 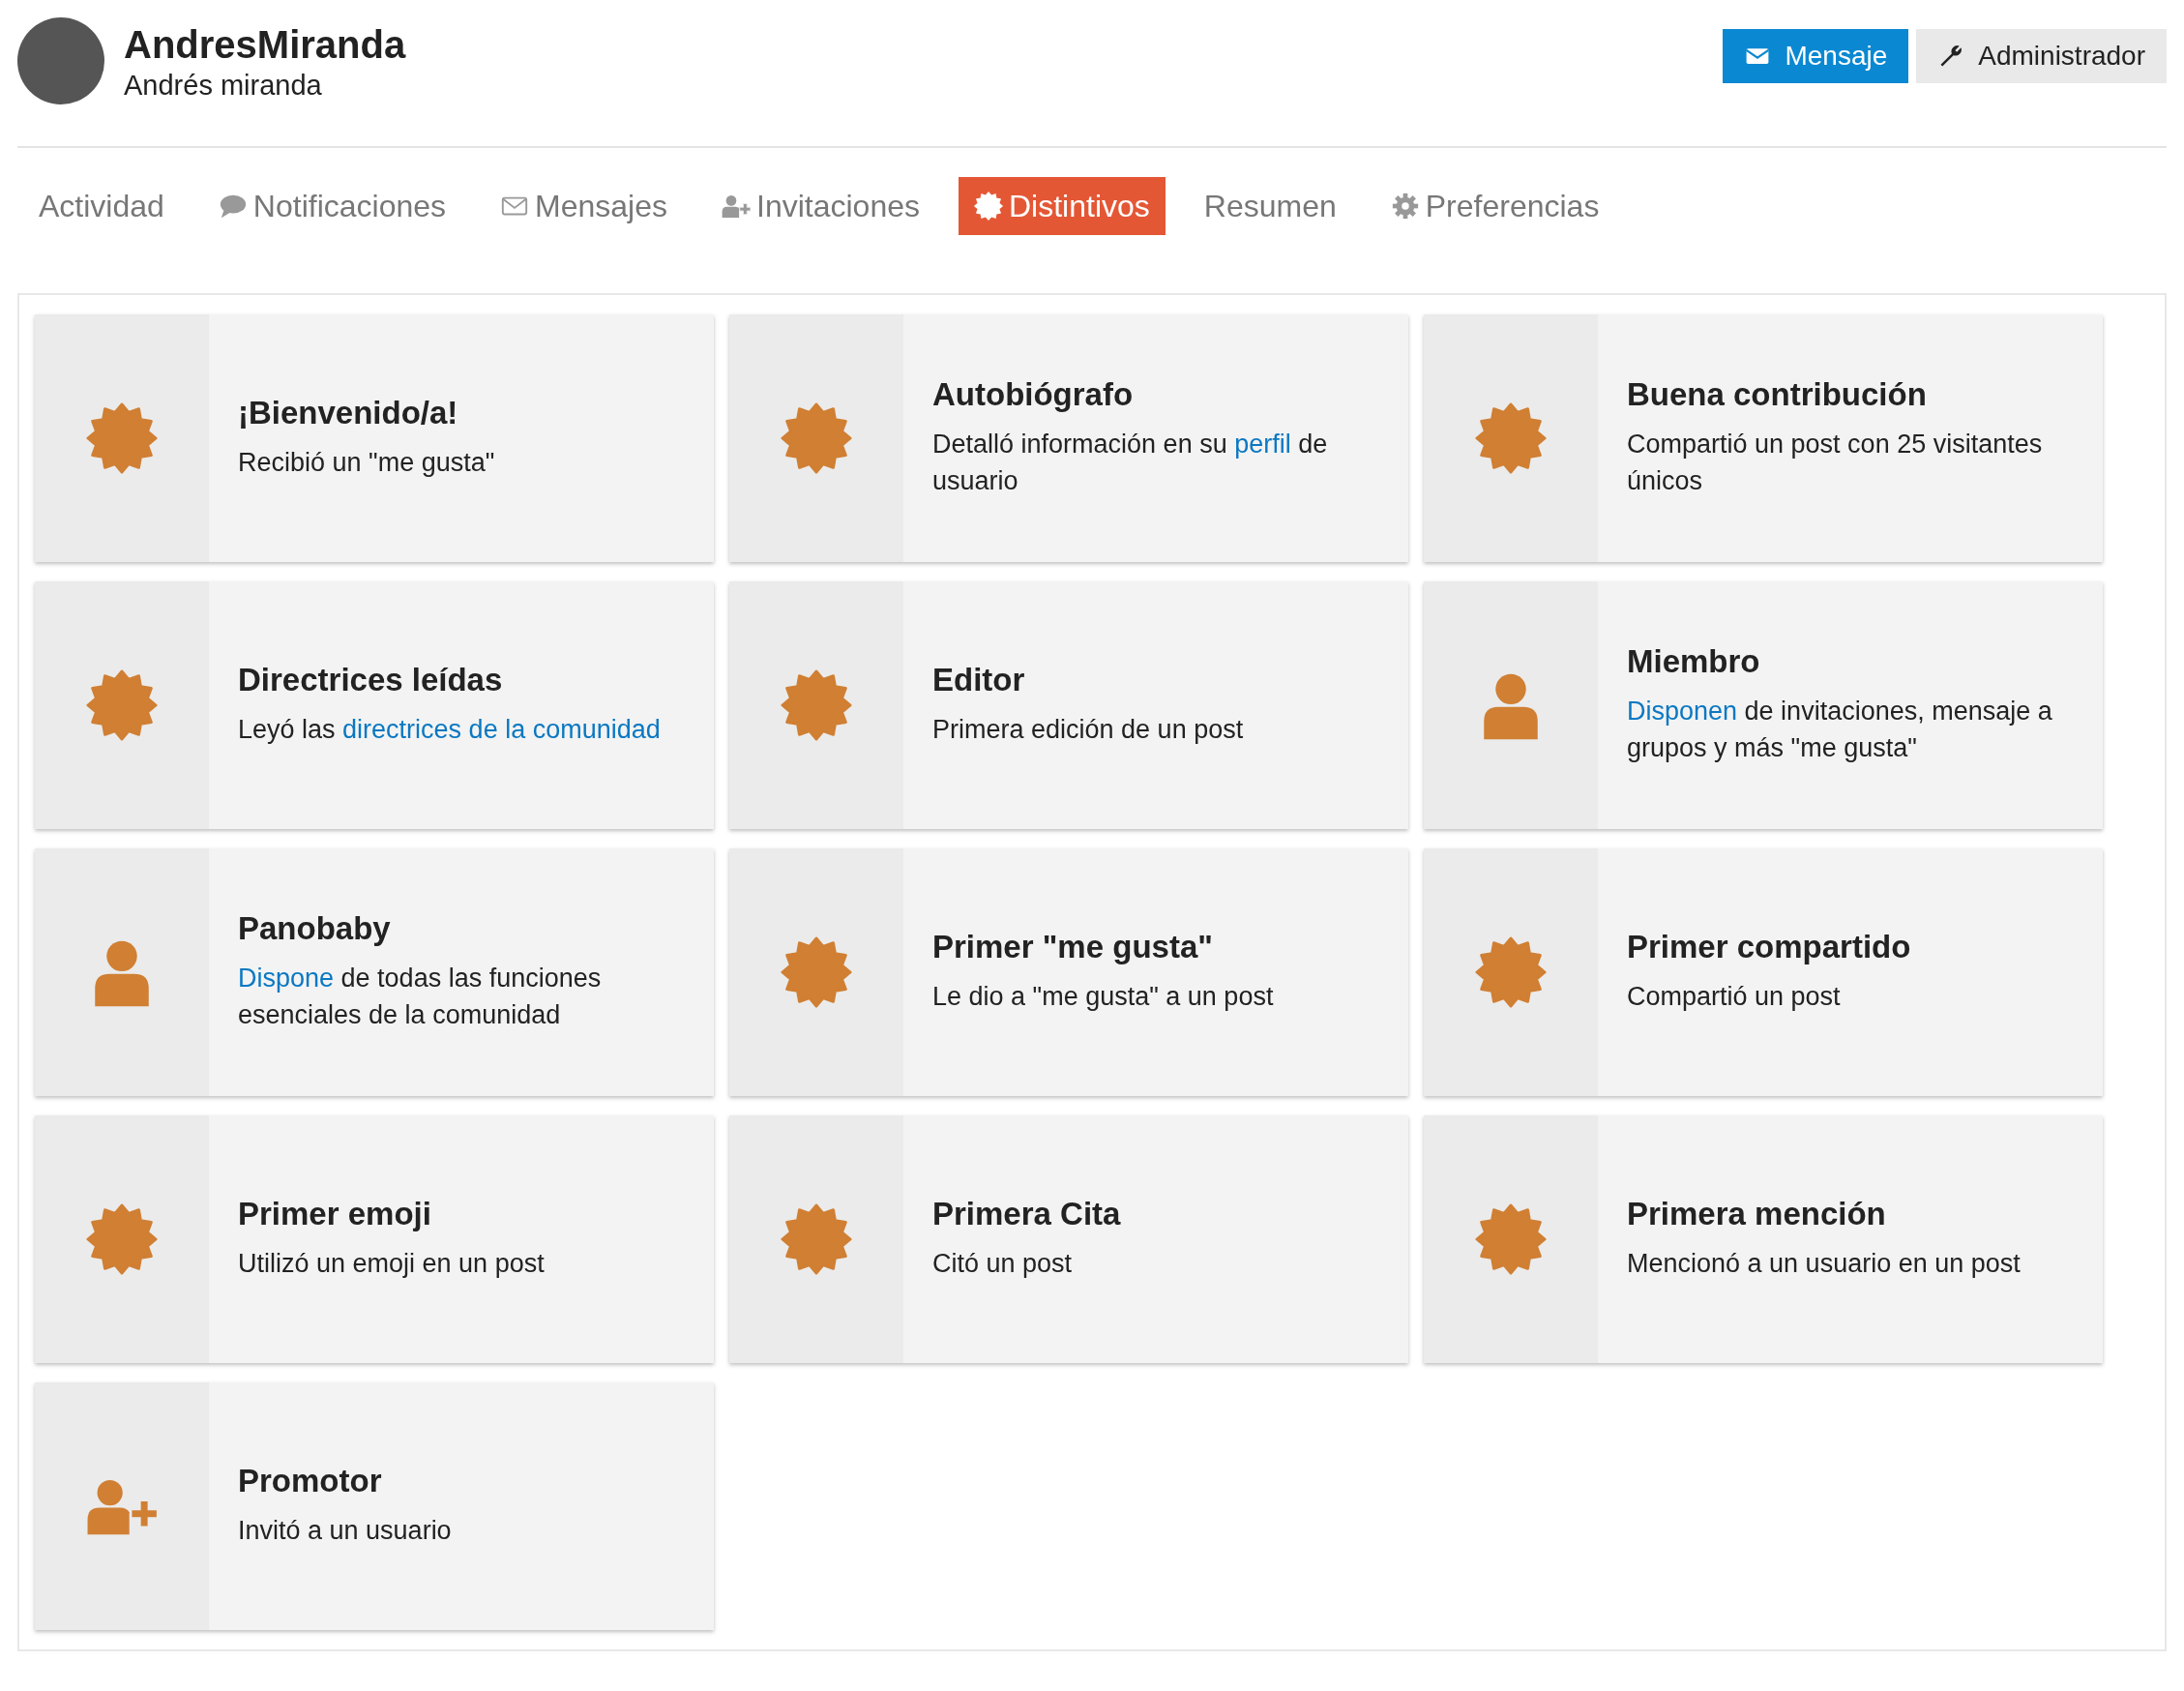 I want to click on badge-description: Utilizó un emoji en un post, so click(x=392, y=1265).